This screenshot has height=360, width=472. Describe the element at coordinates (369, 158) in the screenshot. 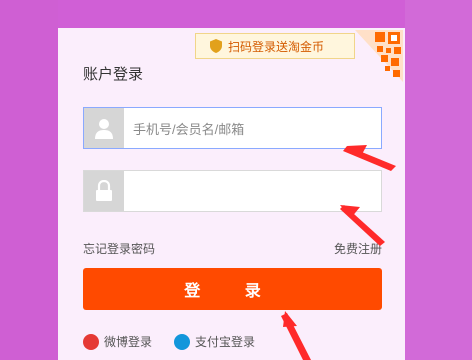

I see `arrow-username` at that location.